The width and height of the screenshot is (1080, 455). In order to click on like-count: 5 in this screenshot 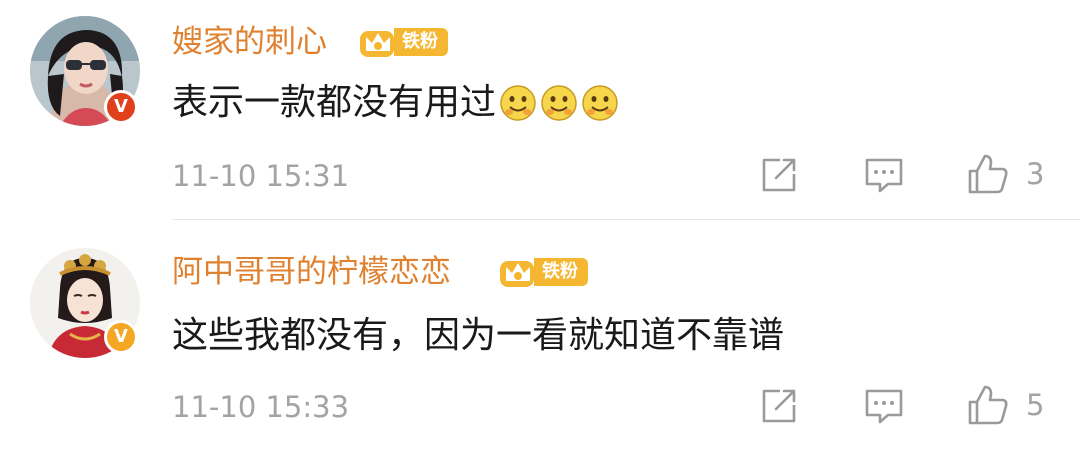, I will do `click(1035, 405)`.